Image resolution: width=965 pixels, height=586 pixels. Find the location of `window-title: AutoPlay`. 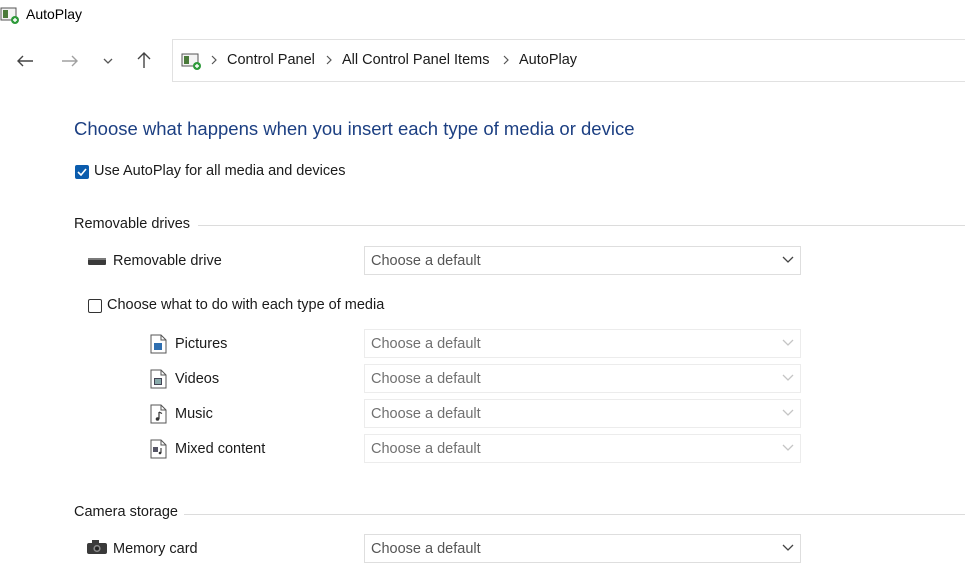

window-title: AutoPlay is located at coordinates (54, 14).